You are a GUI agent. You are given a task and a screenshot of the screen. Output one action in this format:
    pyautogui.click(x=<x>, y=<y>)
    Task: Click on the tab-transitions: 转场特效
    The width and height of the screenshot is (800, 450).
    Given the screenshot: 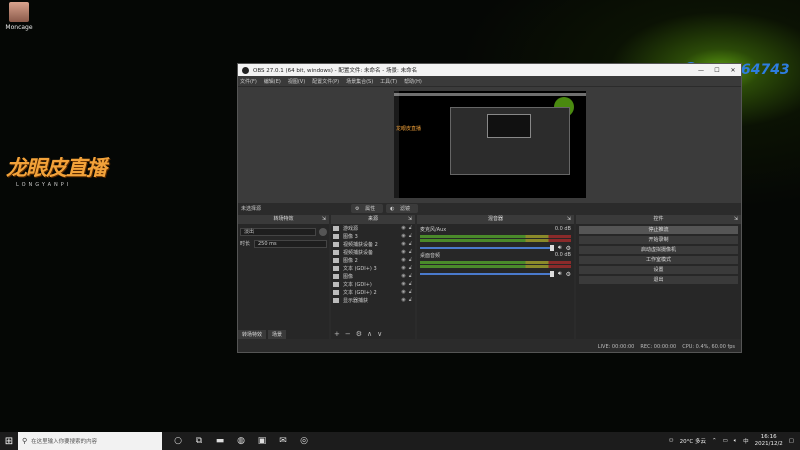 What is the action you would take?
    pyautogui.click(x=252, y=334)
    